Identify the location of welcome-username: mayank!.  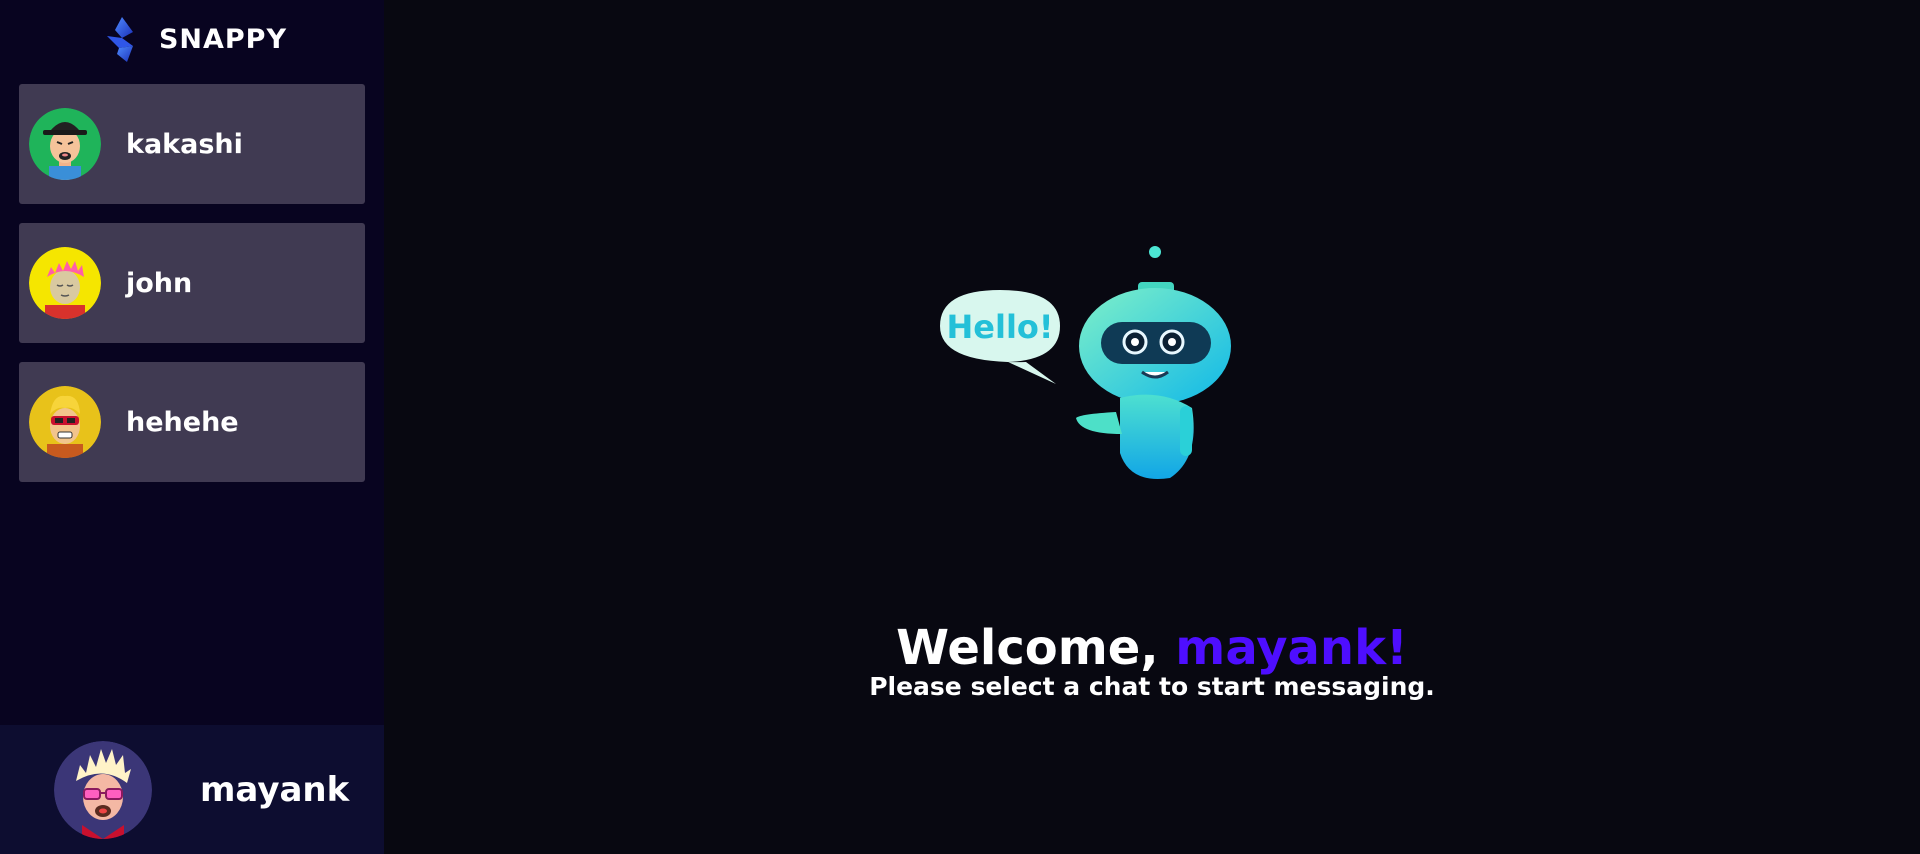
(1291, 648).